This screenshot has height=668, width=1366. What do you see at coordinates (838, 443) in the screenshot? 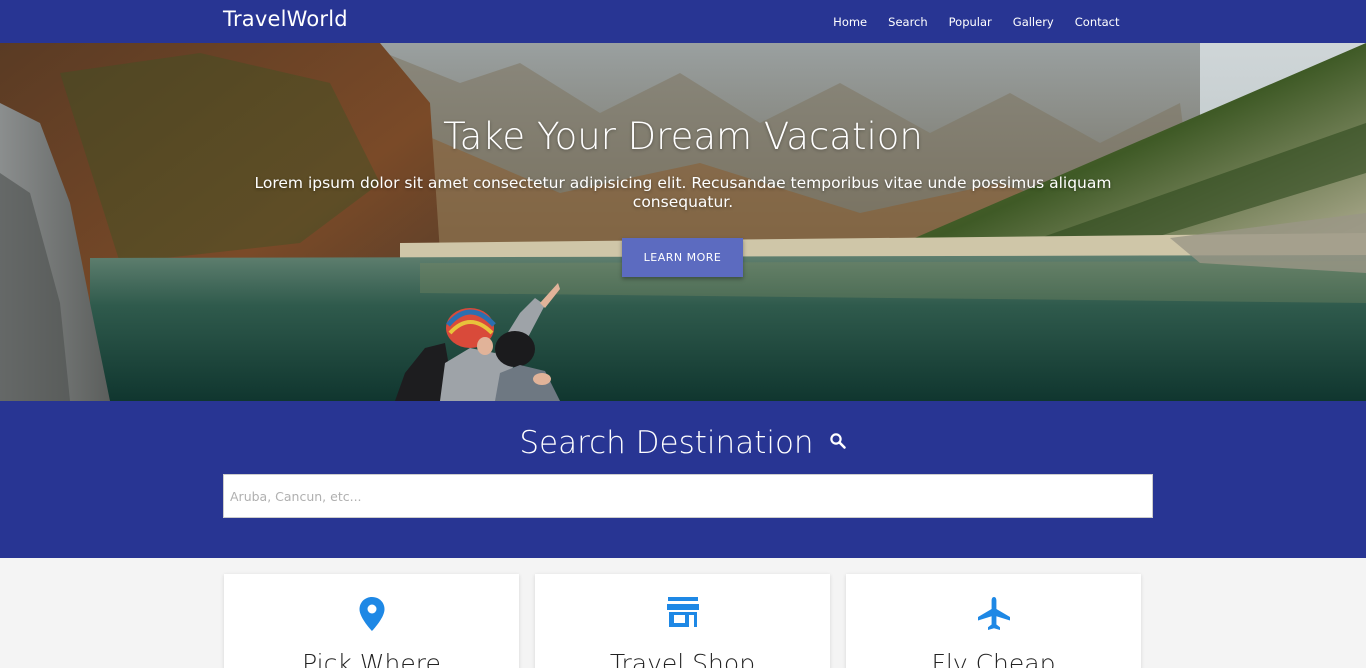
I see `search-icon` at bounding box center [838, 443].